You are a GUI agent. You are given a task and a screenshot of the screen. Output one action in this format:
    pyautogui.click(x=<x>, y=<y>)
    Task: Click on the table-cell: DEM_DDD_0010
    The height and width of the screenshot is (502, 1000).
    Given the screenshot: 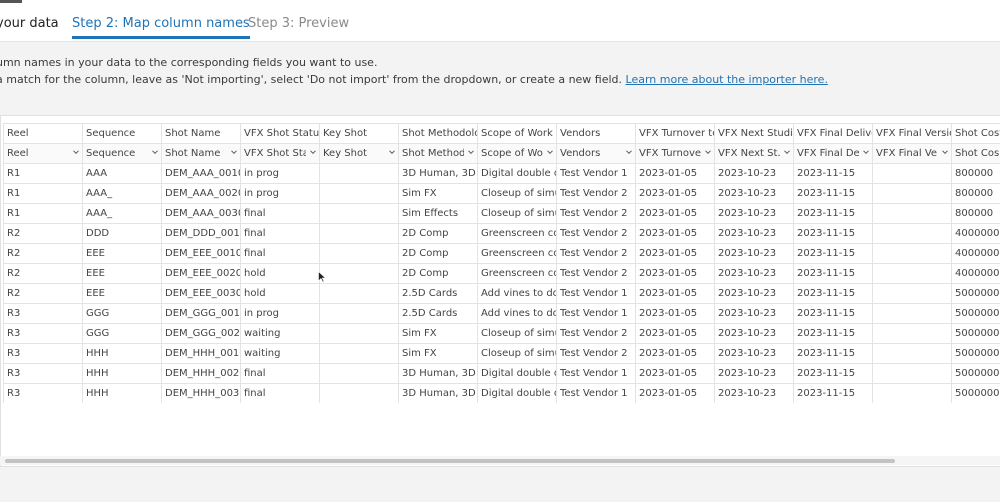 What is the action you would take?
    pyautogui.click(x=201, y=233)
    